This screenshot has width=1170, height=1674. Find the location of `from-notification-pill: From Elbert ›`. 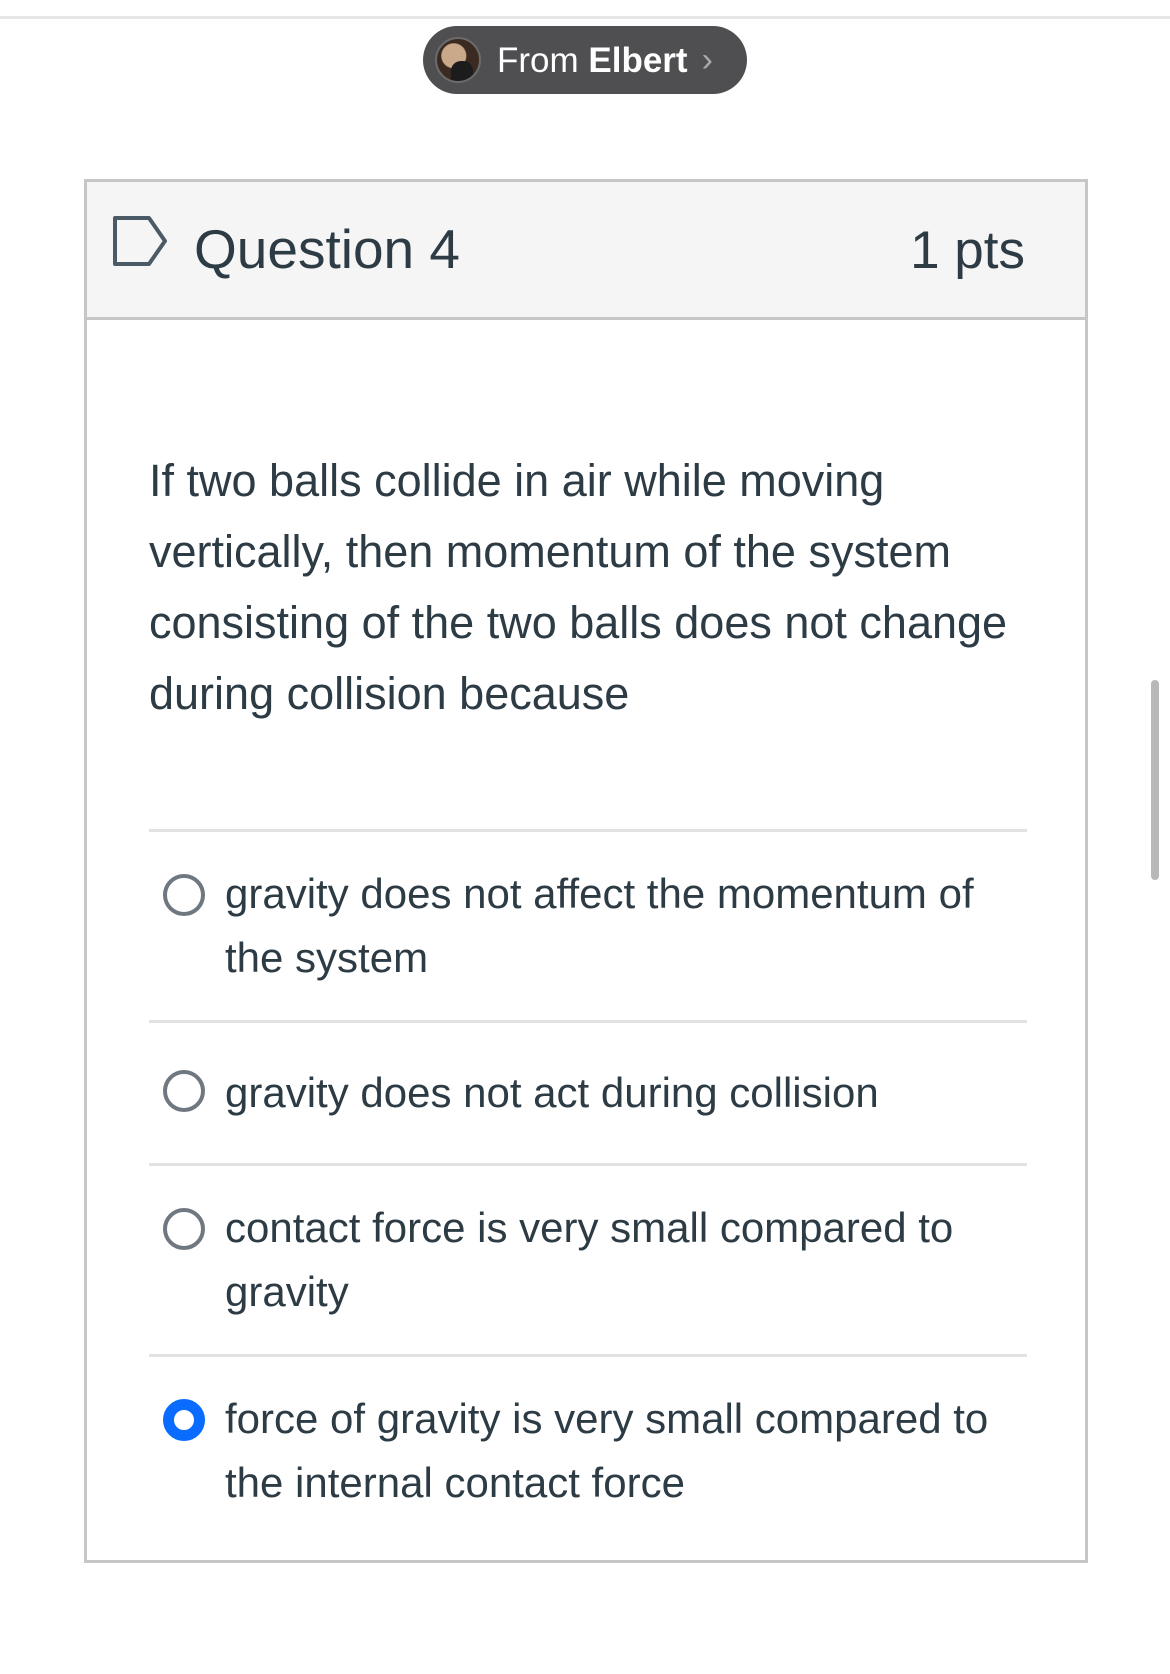

from-notification-pill: From Elbert › is located at coordinates (585, 60).